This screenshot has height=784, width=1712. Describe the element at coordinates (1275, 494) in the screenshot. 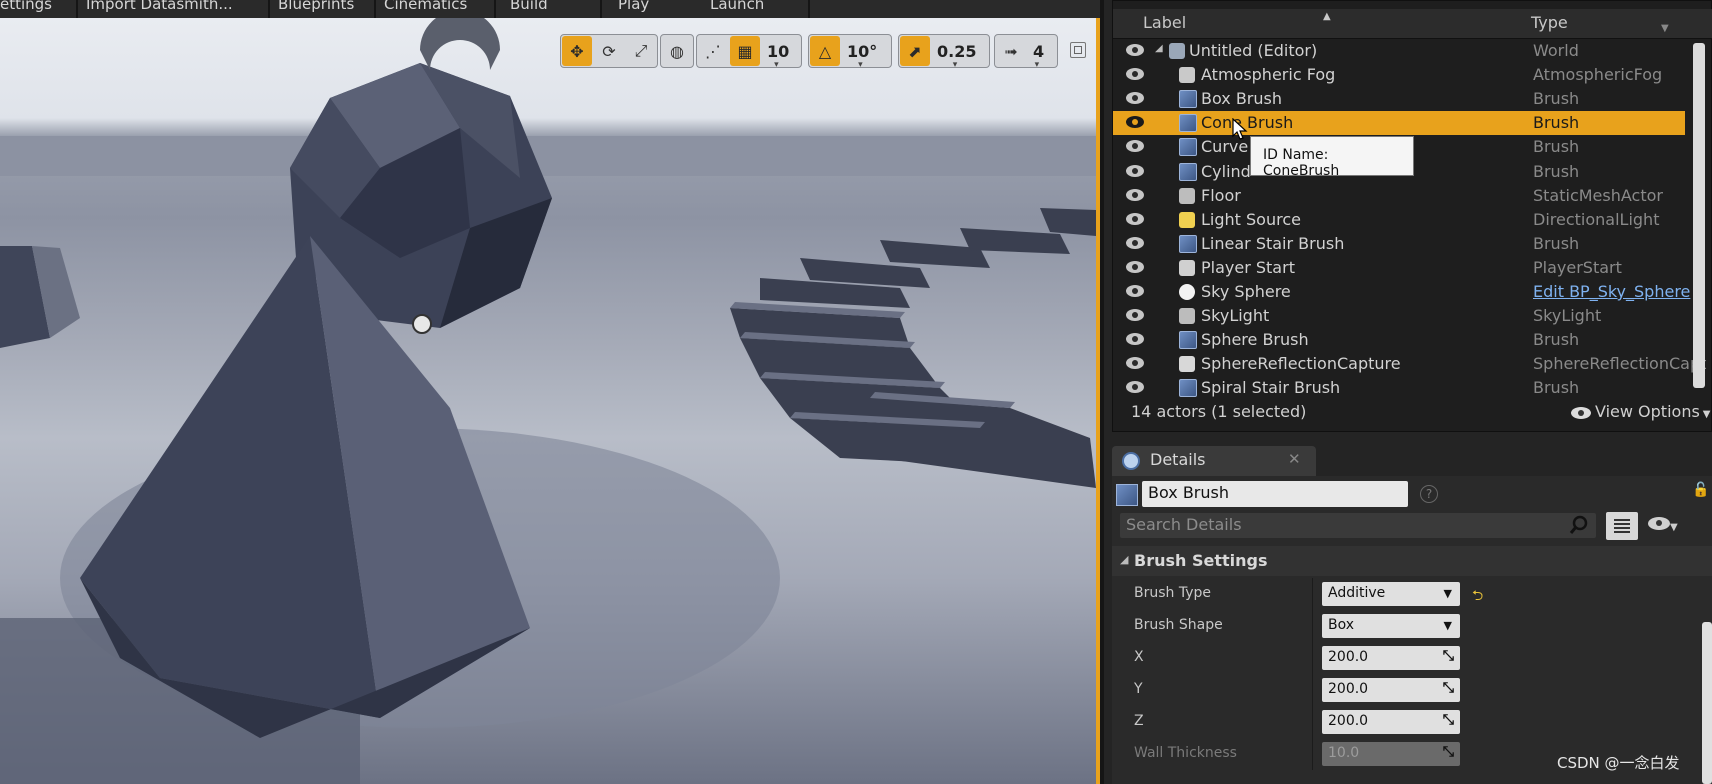

I see `object-name-field: Box Brush` at that location.